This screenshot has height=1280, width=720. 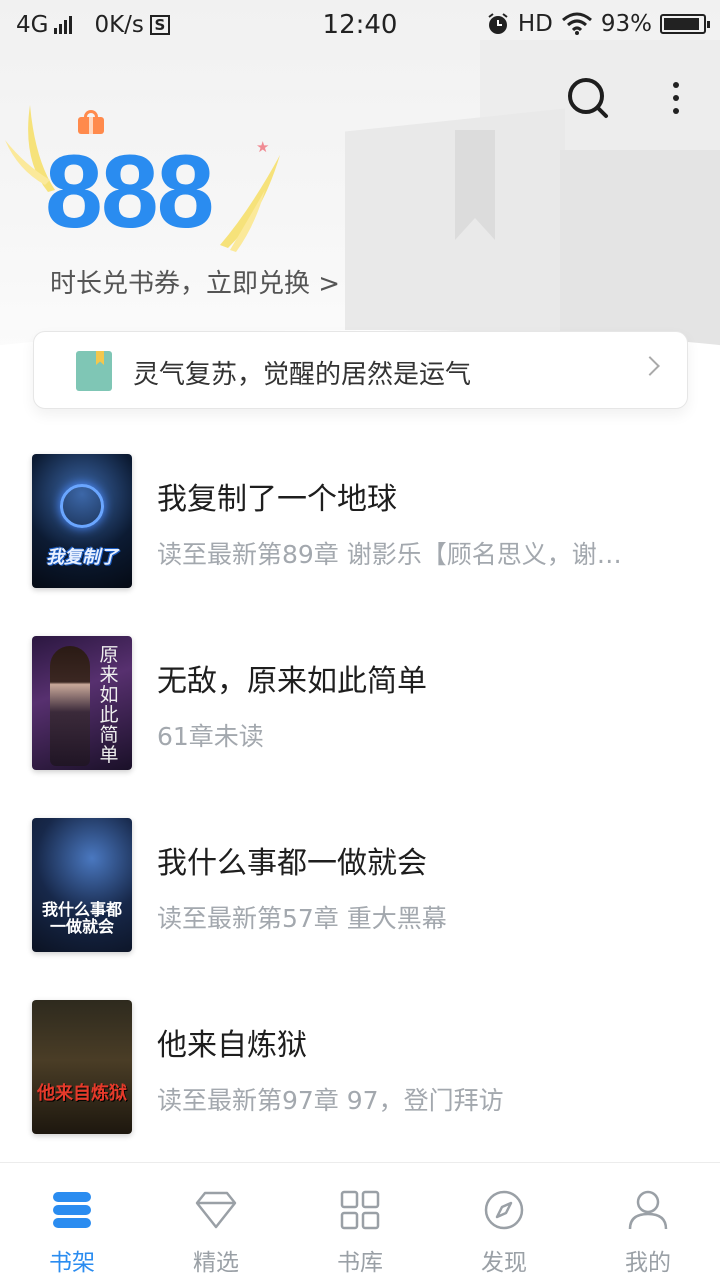 I want to click on tab-profile: 我的, so click(x=648, y=1221).